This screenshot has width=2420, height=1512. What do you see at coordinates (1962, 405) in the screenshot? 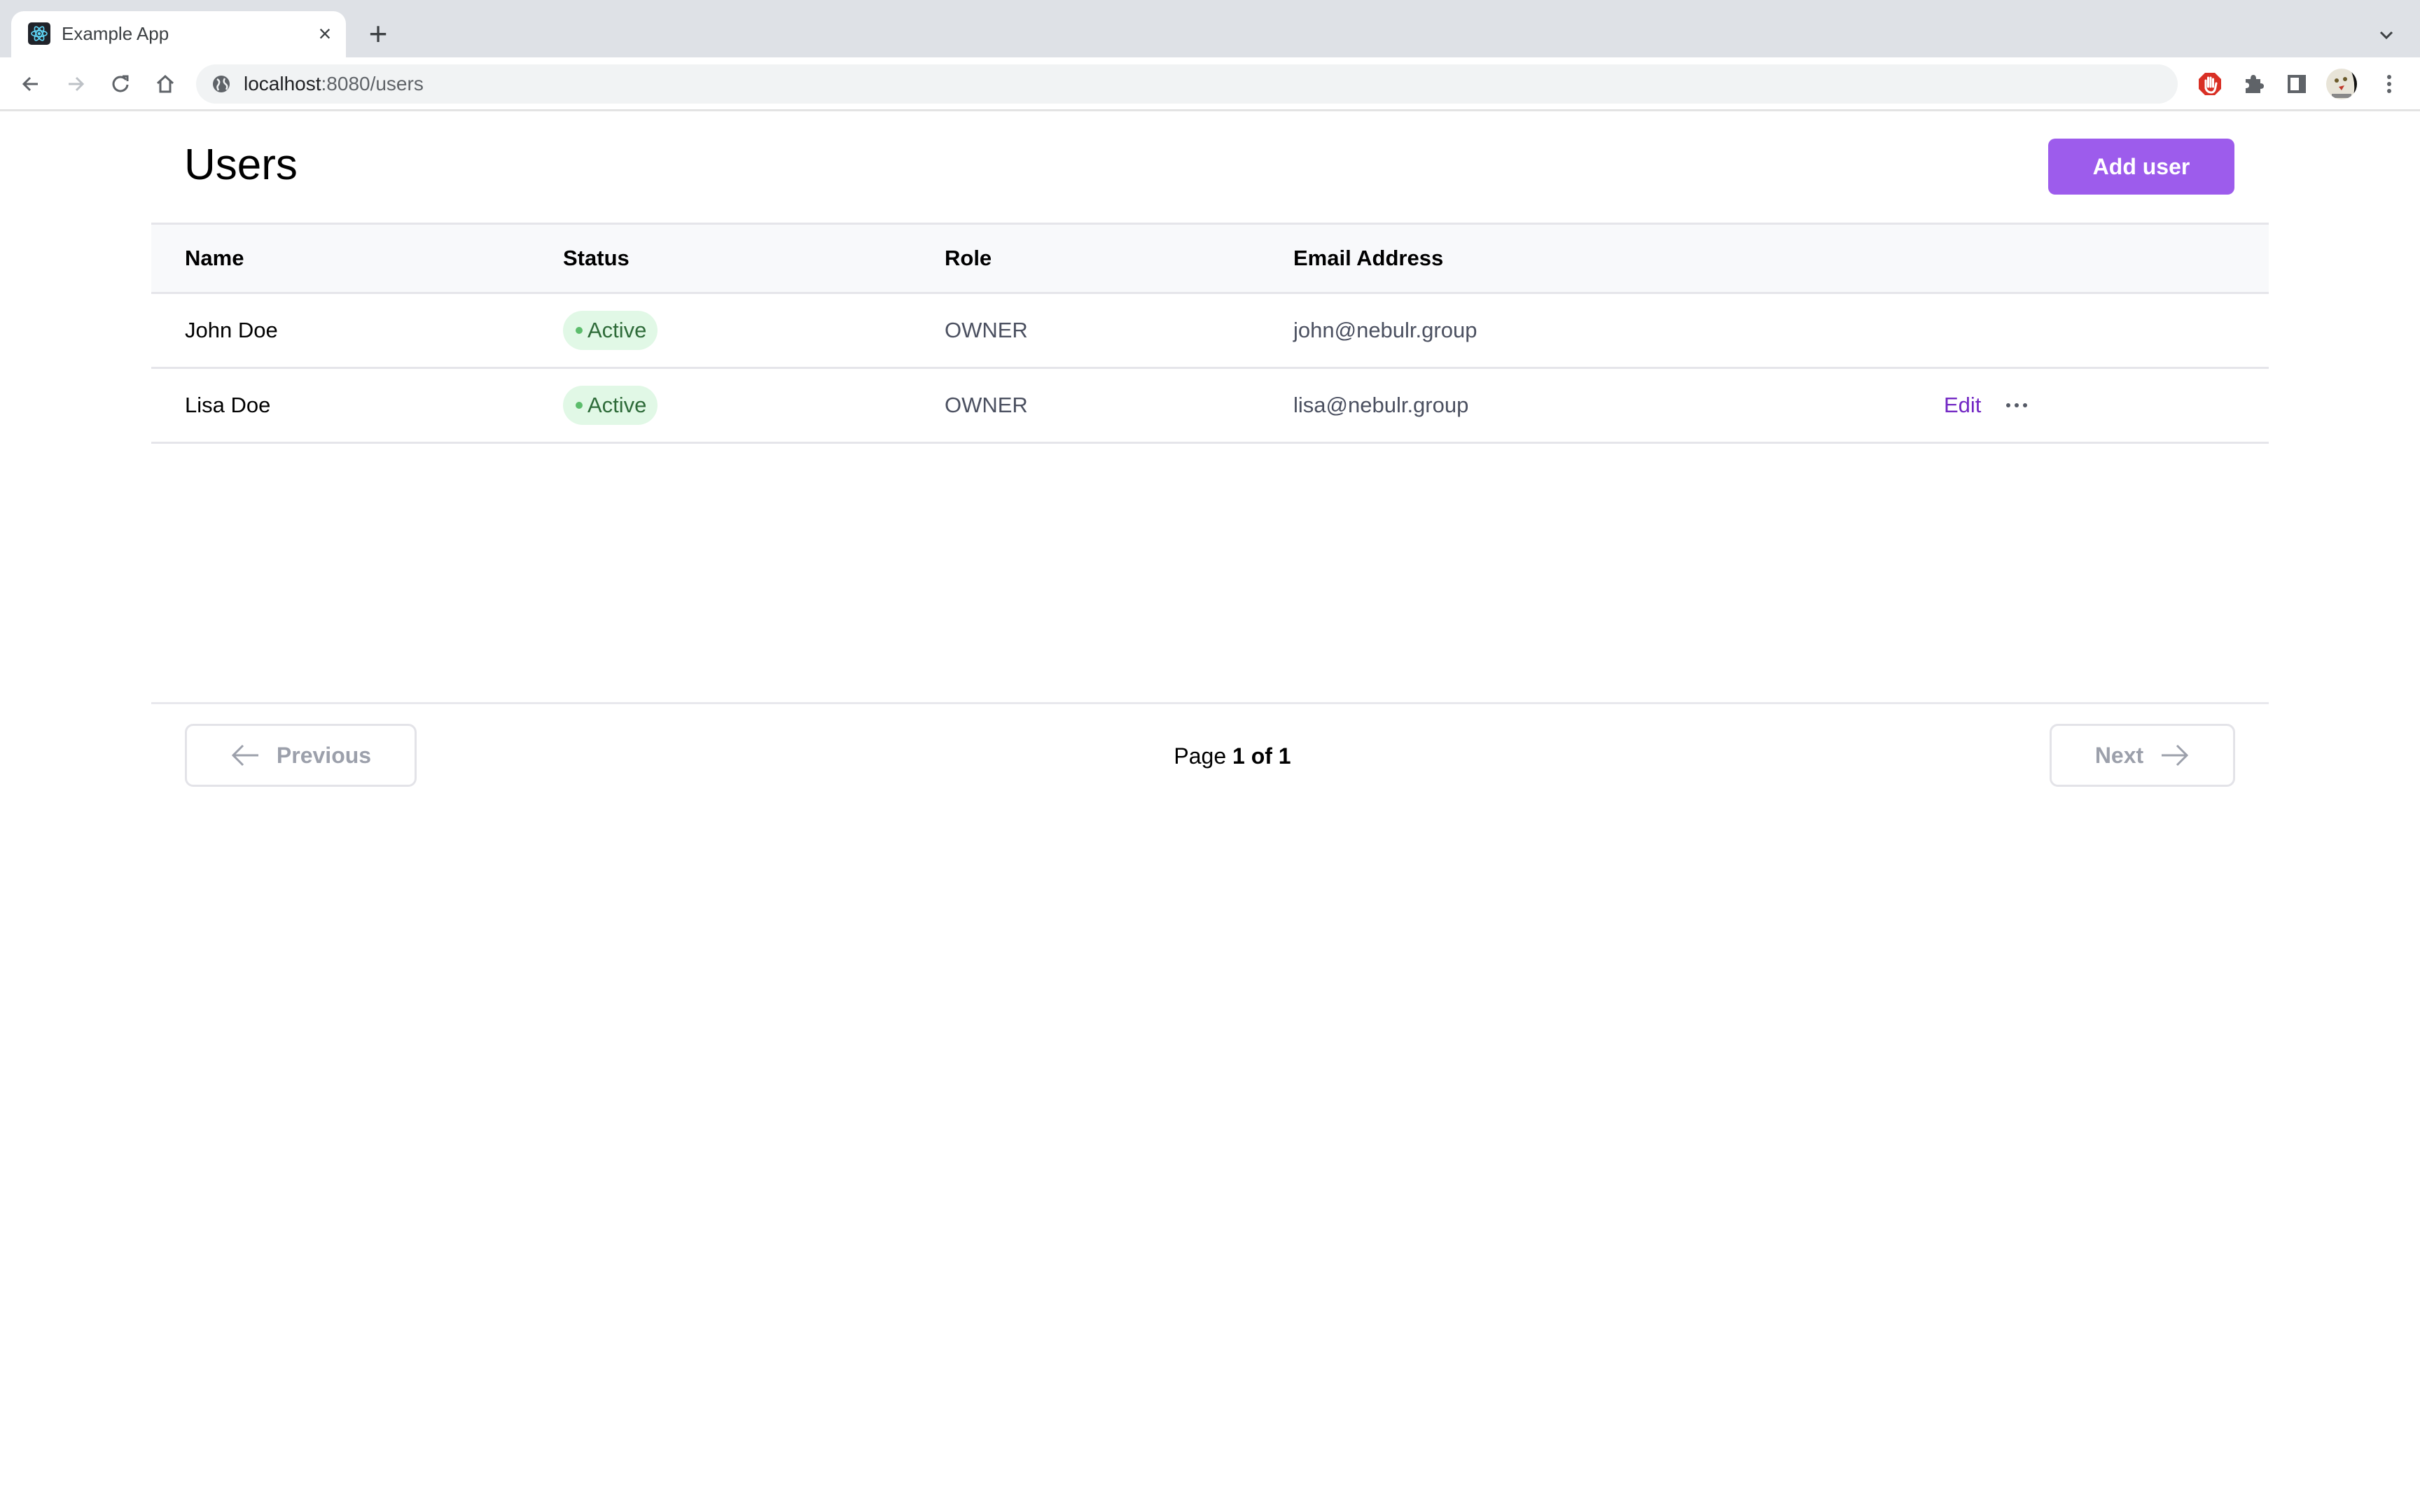
I see `edit-user-link: Edit` at bounding box center [1962, 405].